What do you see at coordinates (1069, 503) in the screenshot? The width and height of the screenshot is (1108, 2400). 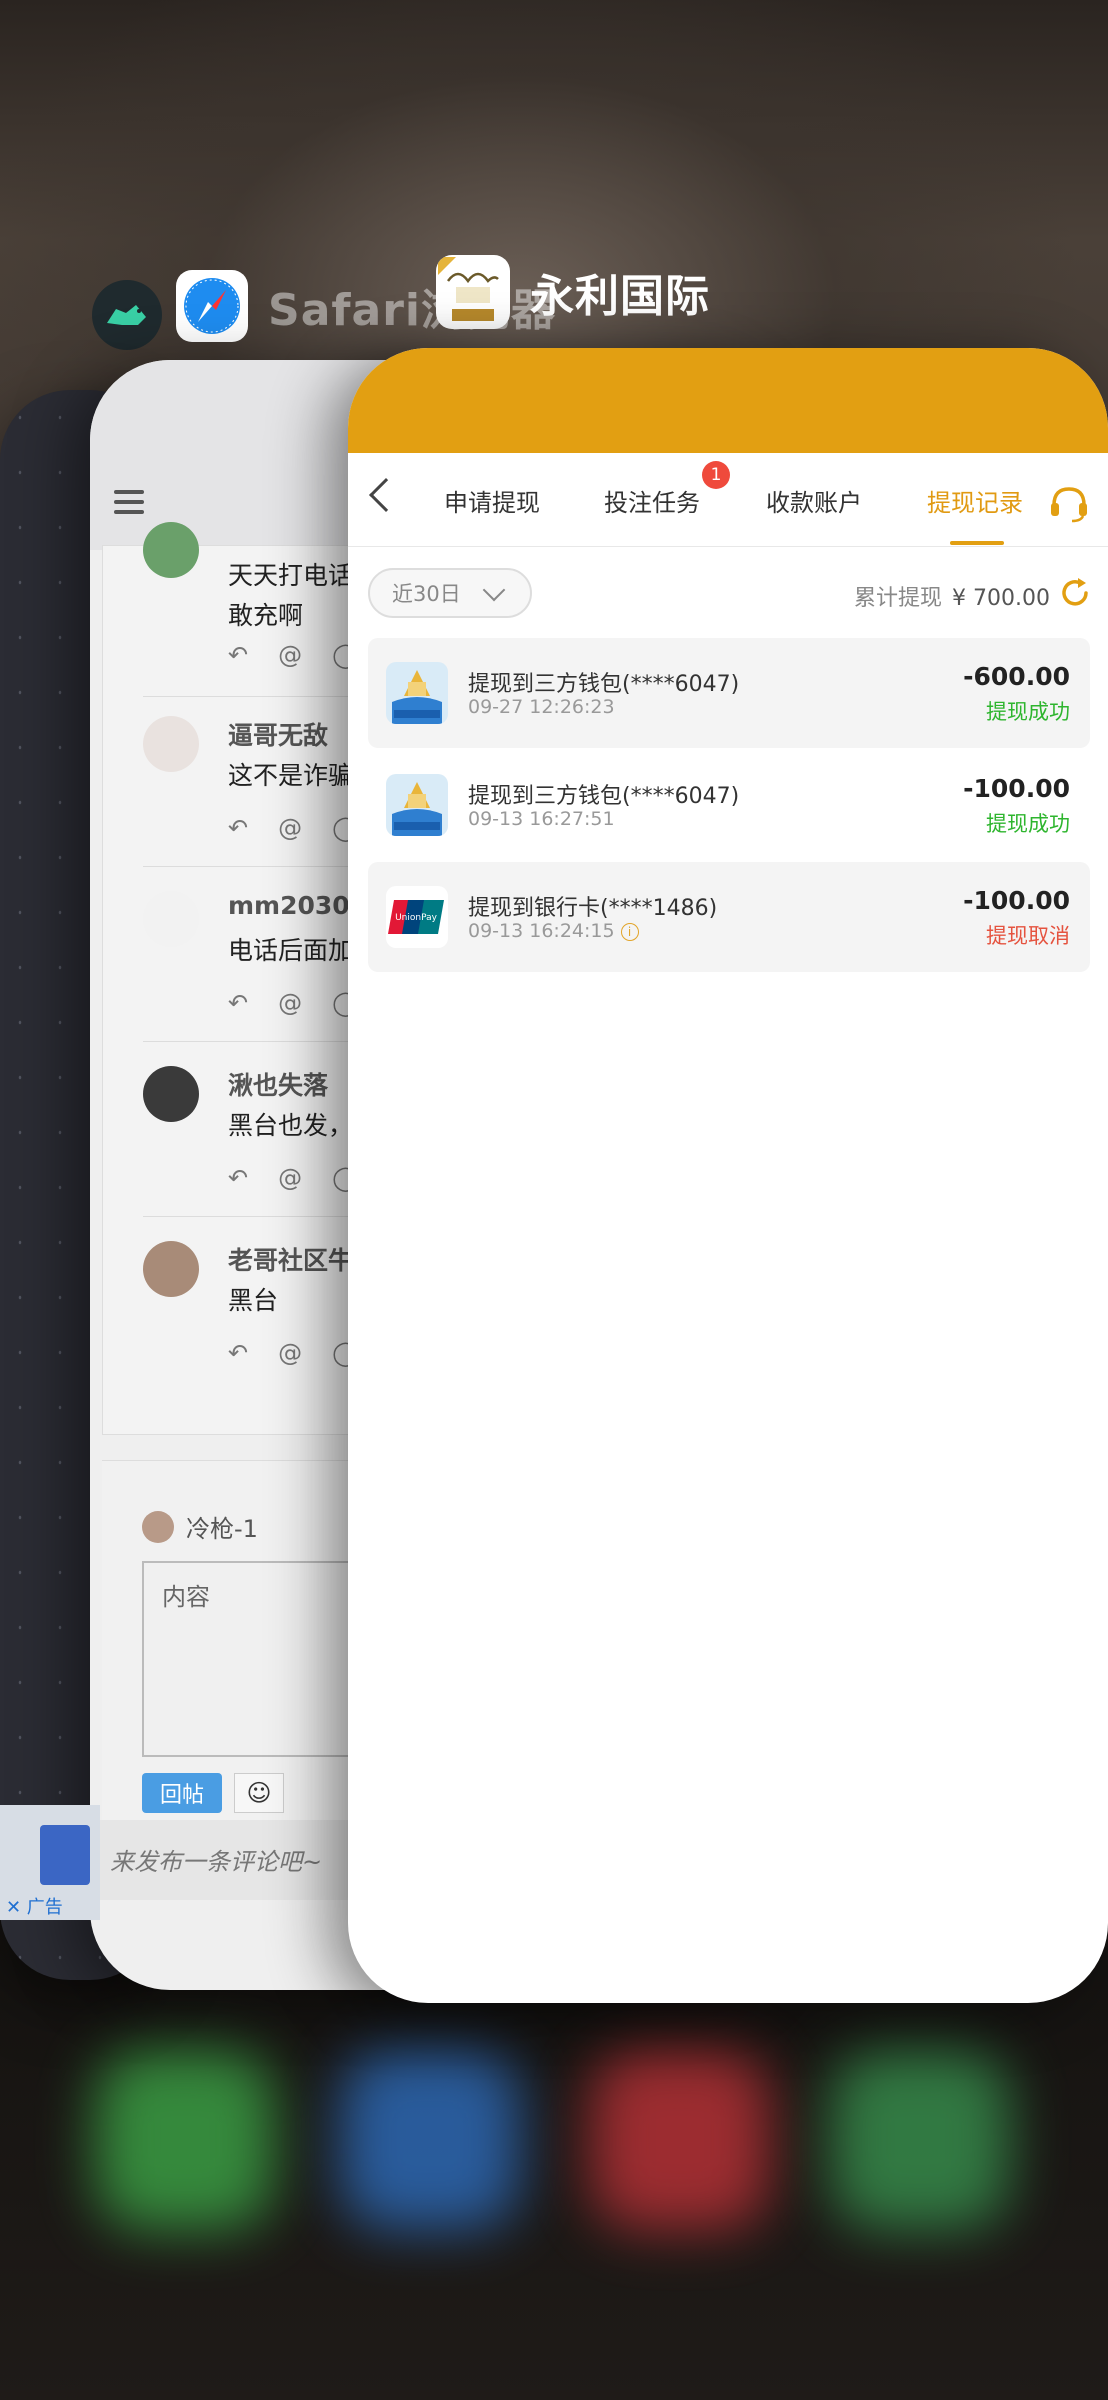 I see `headset-support-icon` at bounding box center [1069, 503].